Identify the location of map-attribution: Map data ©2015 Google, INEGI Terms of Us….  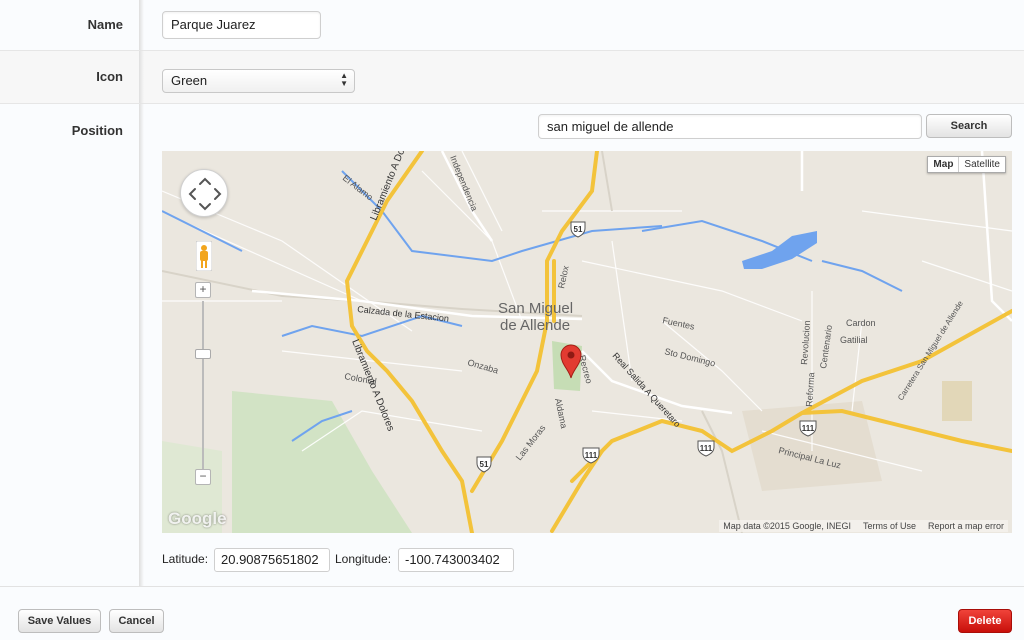
(863, 526).